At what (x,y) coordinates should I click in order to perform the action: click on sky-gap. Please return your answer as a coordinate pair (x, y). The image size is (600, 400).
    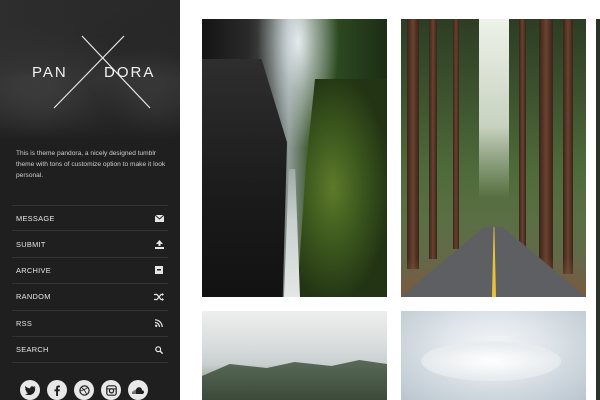
    Looking at the image, I should click on (494, 109).